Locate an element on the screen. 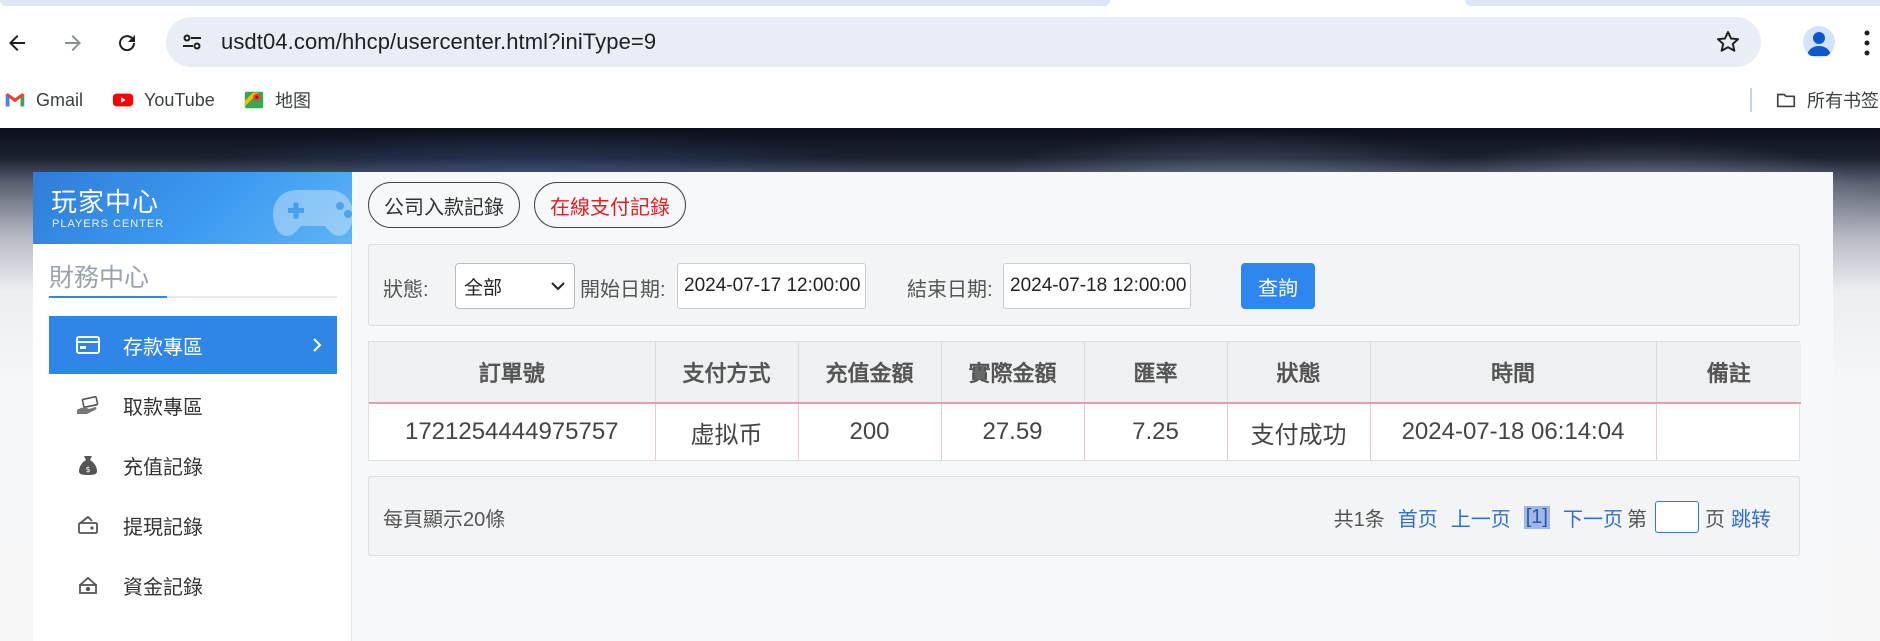  sidebar-item-deposit: 存款專區 is located at coordinates (193, 345).